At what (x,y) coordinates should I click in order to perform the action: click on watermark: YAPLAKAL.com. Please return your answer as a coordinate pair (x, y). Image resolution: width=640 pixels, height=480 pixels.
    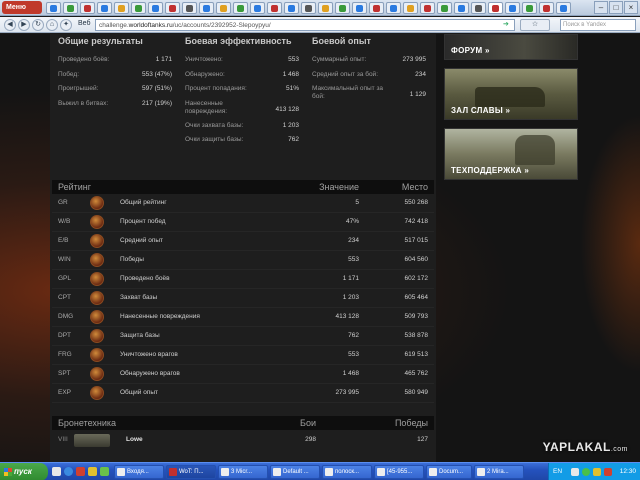
    Looking at the image, I should click on (585, 447).